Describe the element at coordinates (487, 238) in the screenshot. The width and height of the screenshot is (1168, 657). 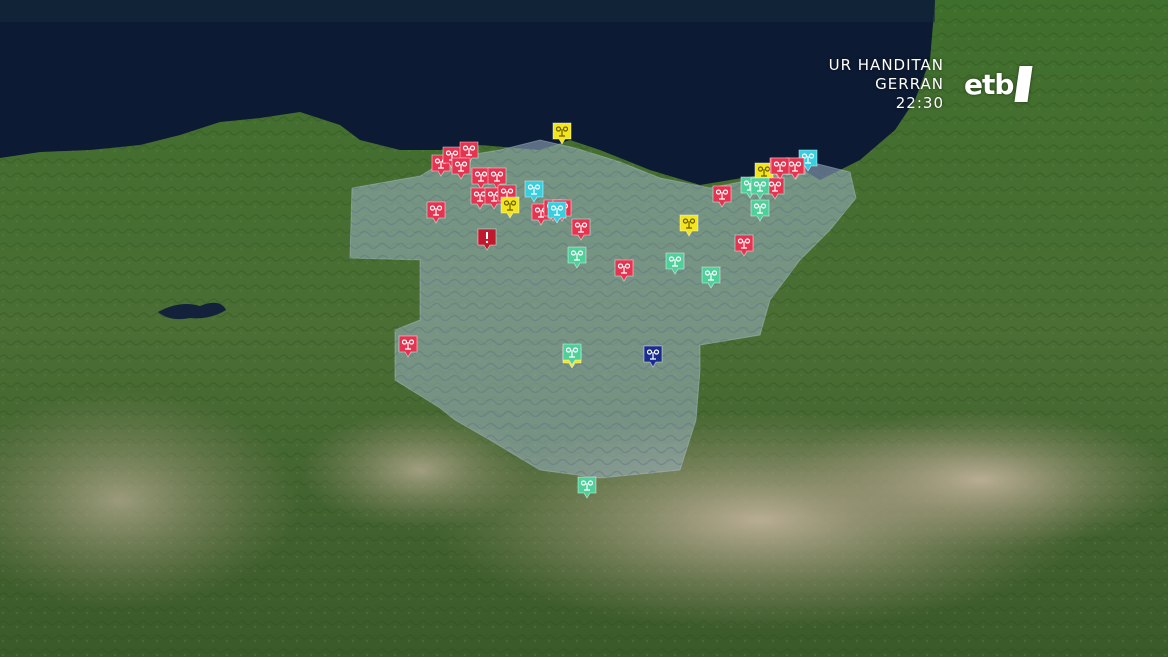
I see `exclamation-icon` at that location.